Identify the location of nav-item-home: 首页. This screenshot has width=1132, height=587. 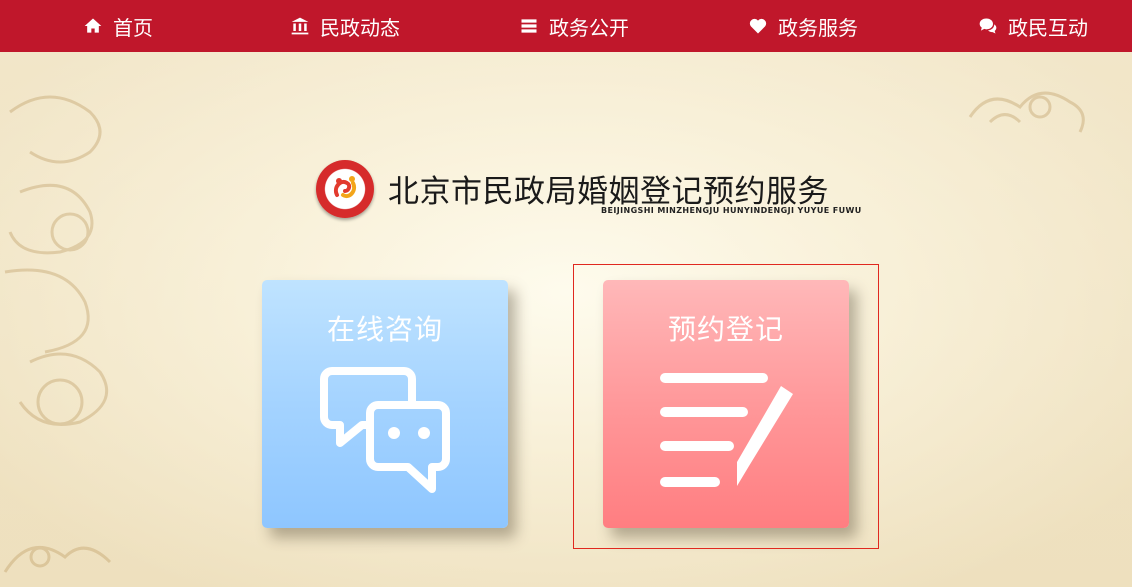
(117, 26).